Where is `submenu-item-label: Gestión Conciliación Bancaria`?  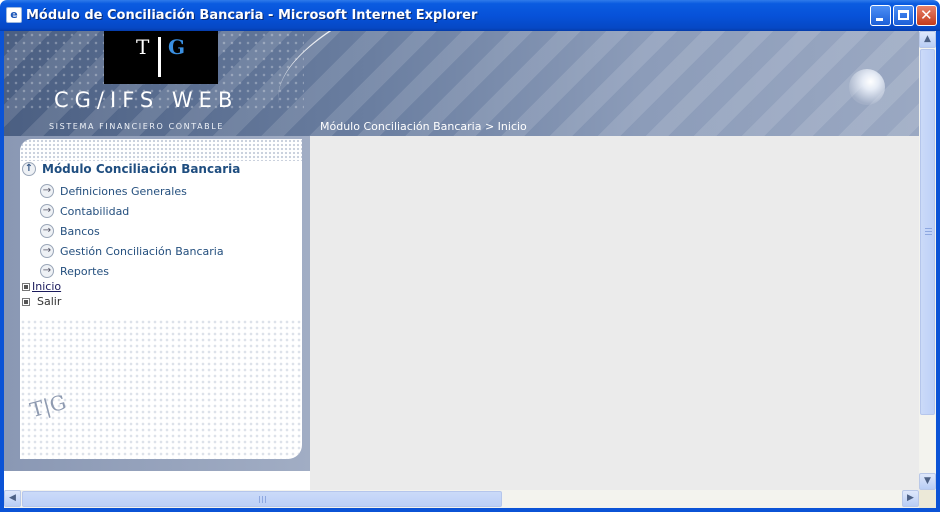 submenu-item-label: Gestión Conciliación Bancaria is located at coordinates (142, 251).